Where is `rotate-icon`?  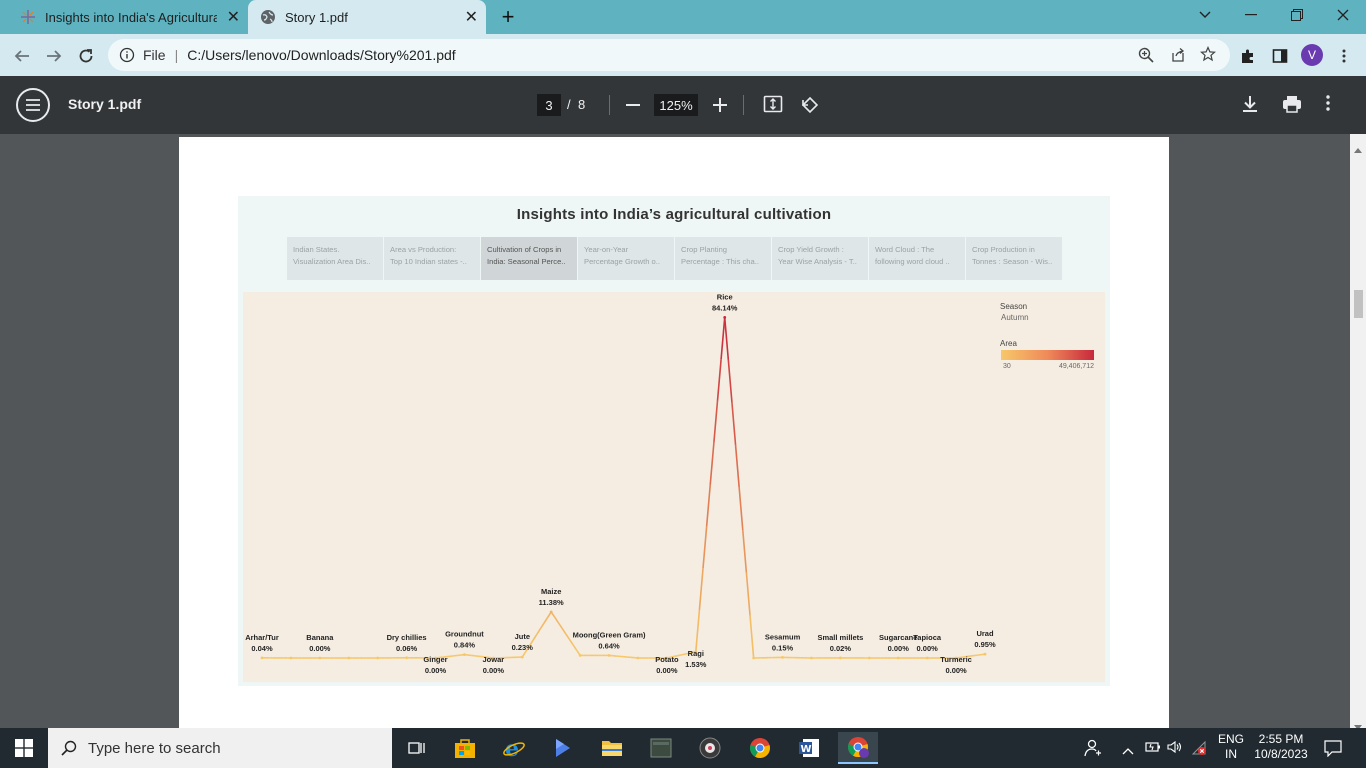 rotate-icon is located at coordinates (810, 105).